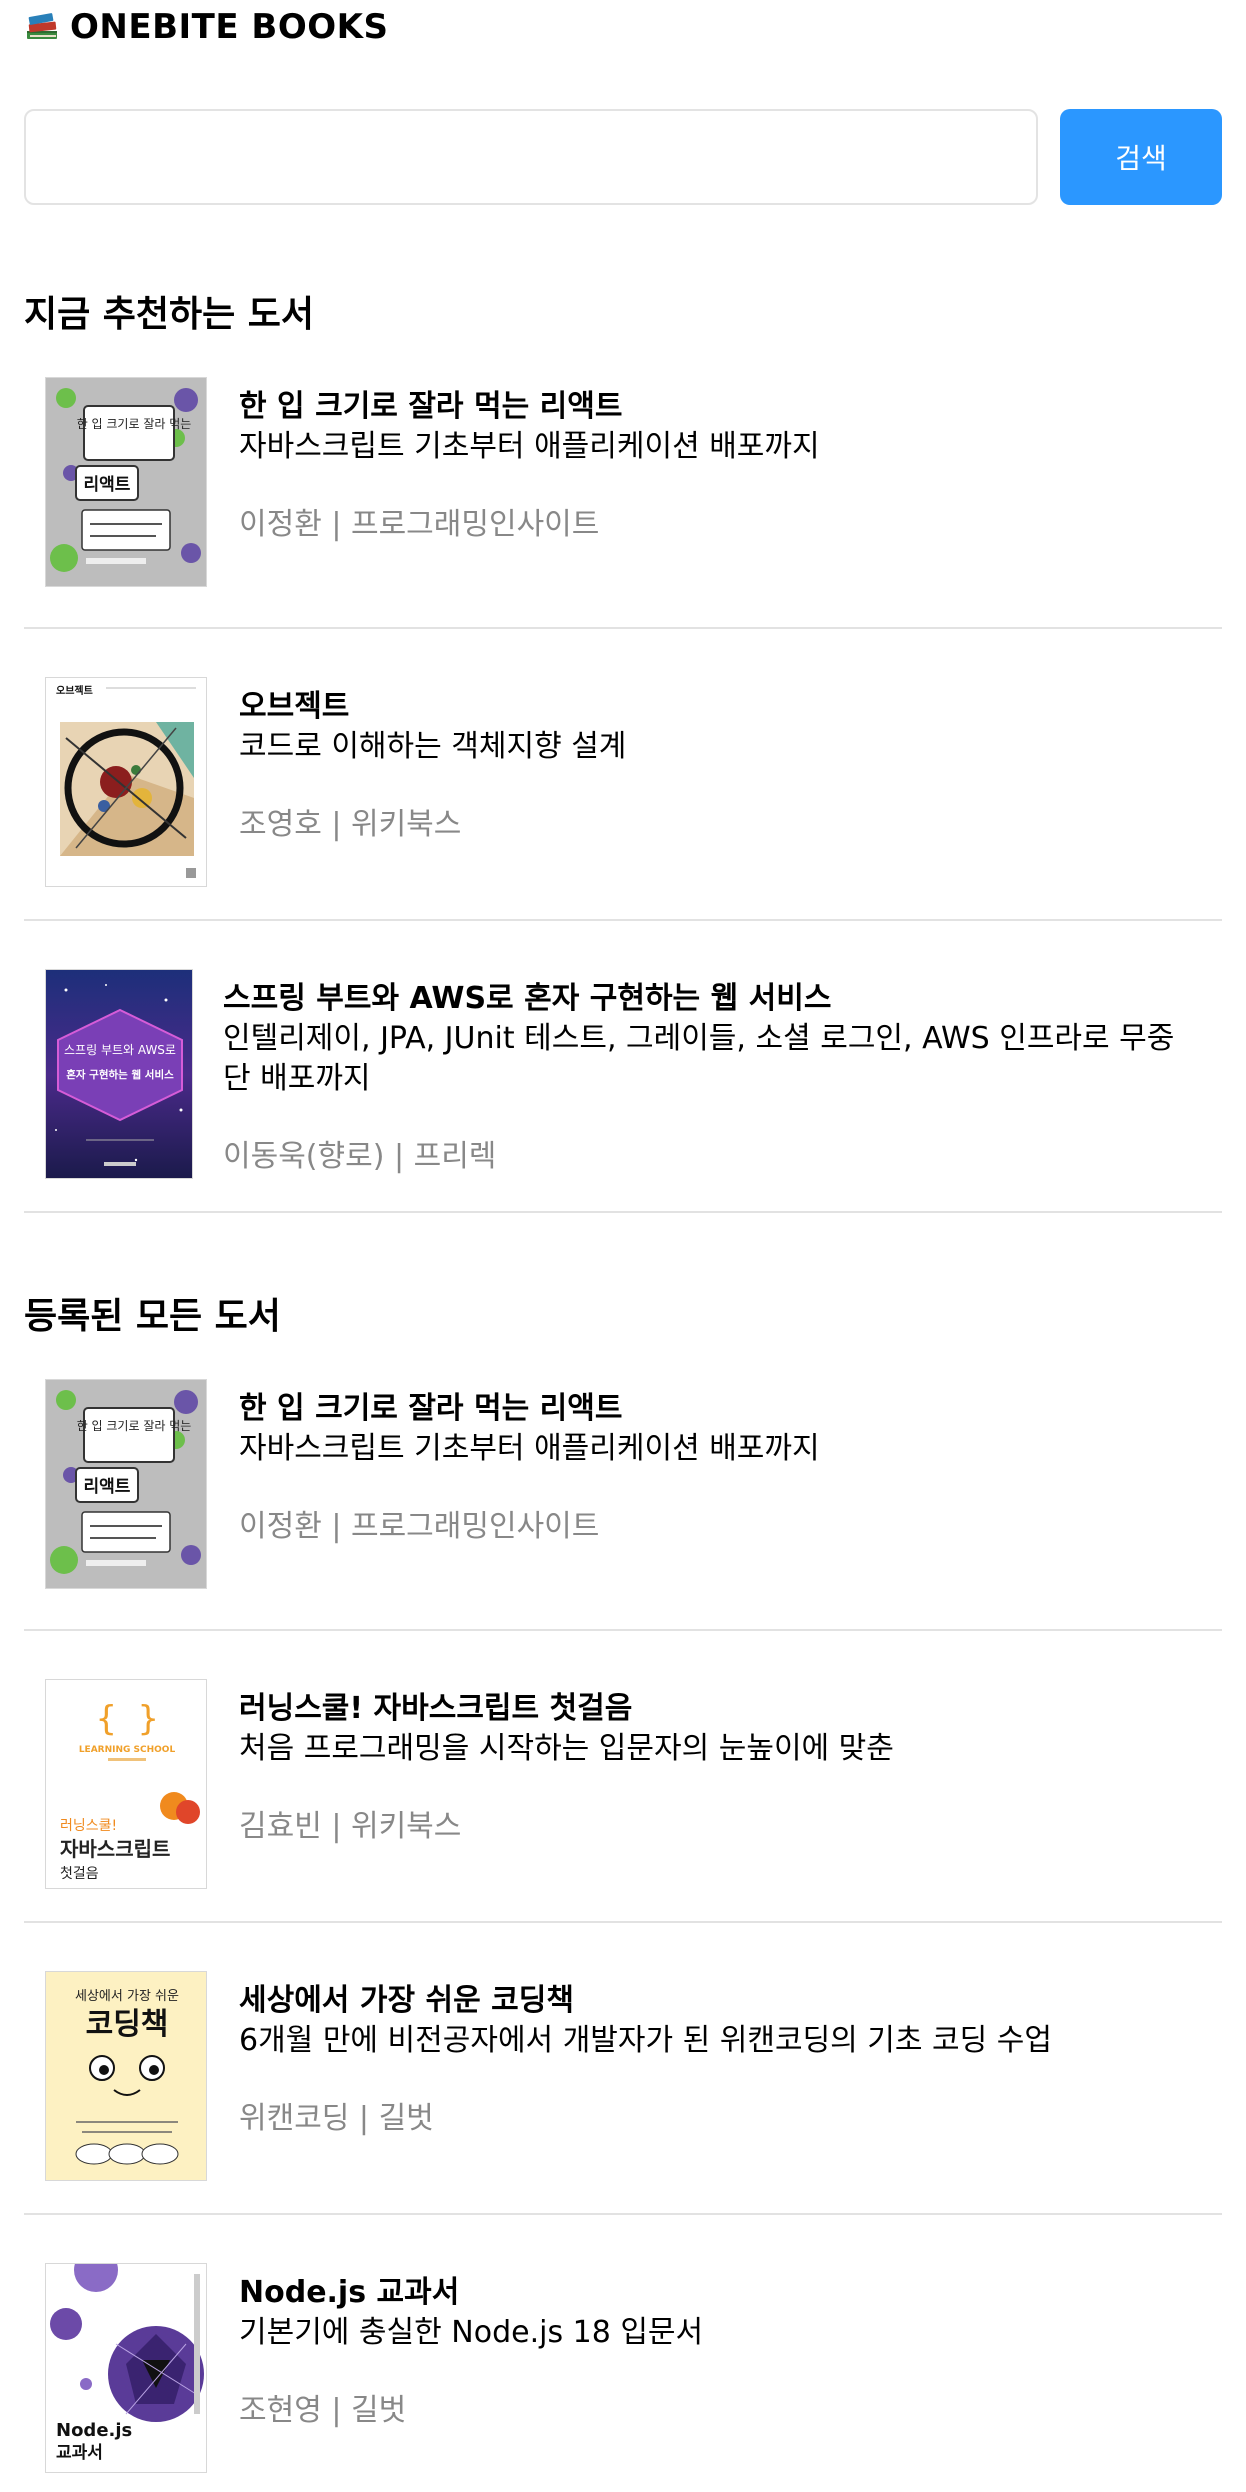 The image size is (1246, 2492). I want to click on book-subtitle: 6개월 만에 비전공자에서 개발자가 된 위캔코딩의 기초 코딩 수업, so click(645, 2040).